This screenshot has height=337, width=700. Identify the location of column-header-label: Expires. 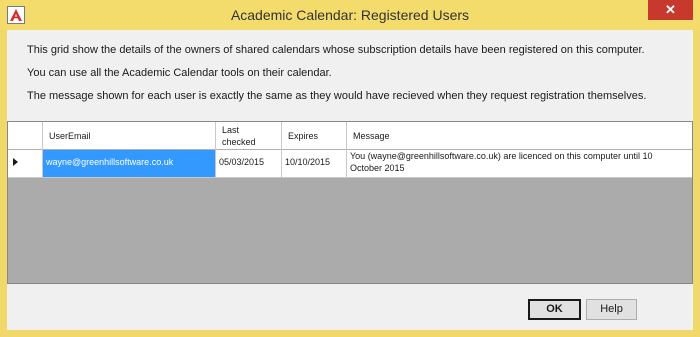
(303, 136).